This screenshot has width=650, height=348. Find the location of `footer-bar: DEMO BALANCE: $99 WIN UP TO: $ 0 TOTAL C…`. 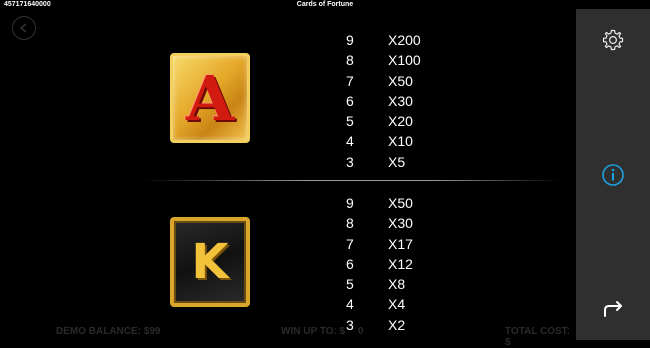

footer-bar: DEMO BALANCE: $99 WIN UP TO: $ 0 TOTAL C… is located at coordinates (288, 336).